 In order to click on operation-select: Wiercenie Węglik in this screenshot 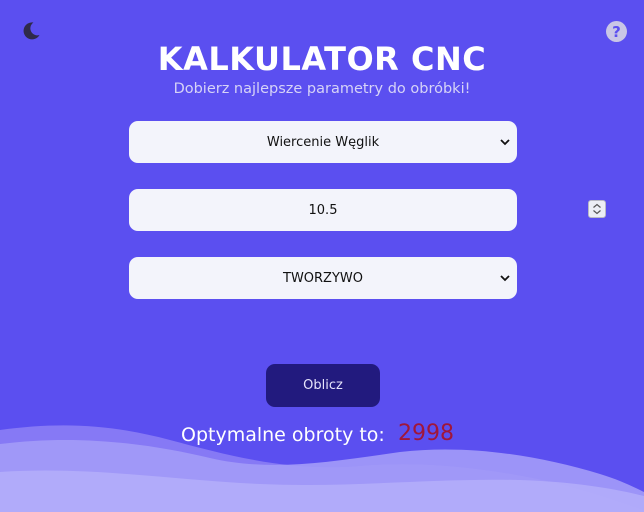, I will do `click(323, 142)`.